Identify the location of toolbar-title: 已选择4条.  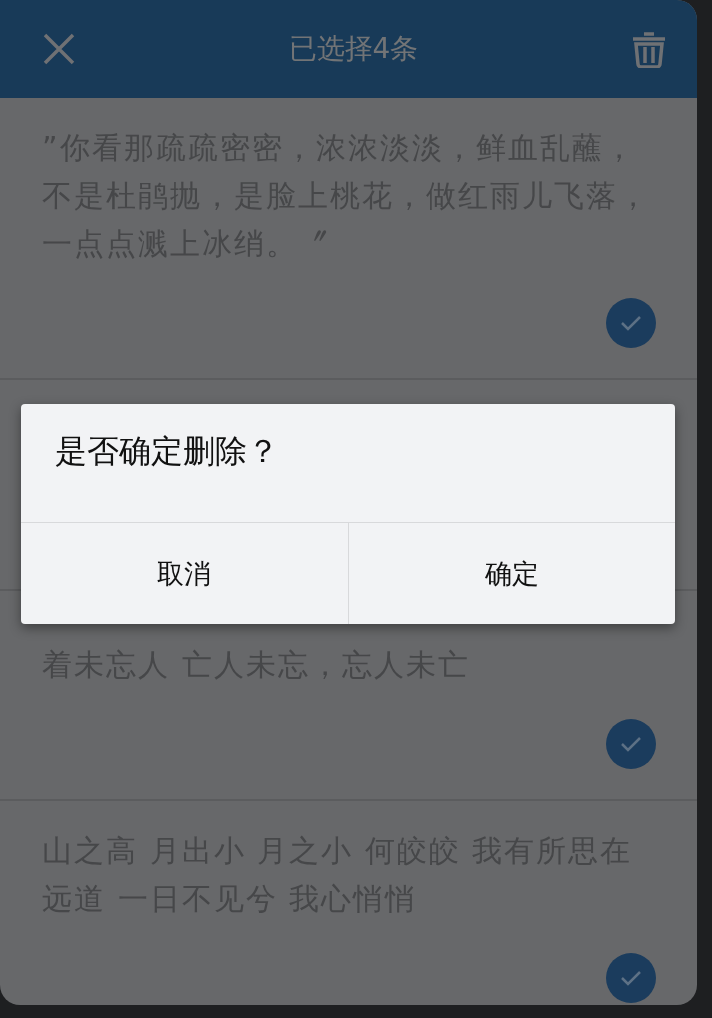
(353, 49).